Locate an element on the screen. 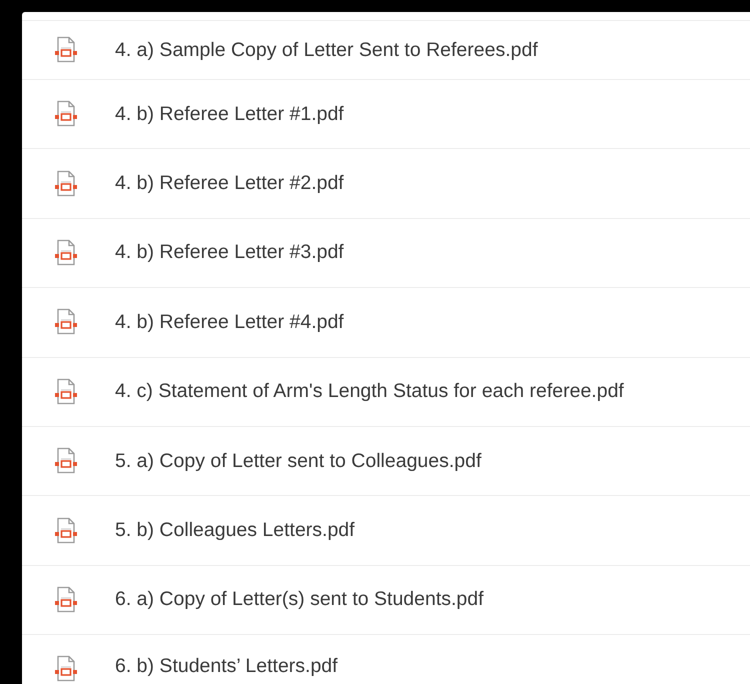  file-name: 4. c) Statement of Arm's Length Status for each referee.pdf is located at coordinates (369, 392).